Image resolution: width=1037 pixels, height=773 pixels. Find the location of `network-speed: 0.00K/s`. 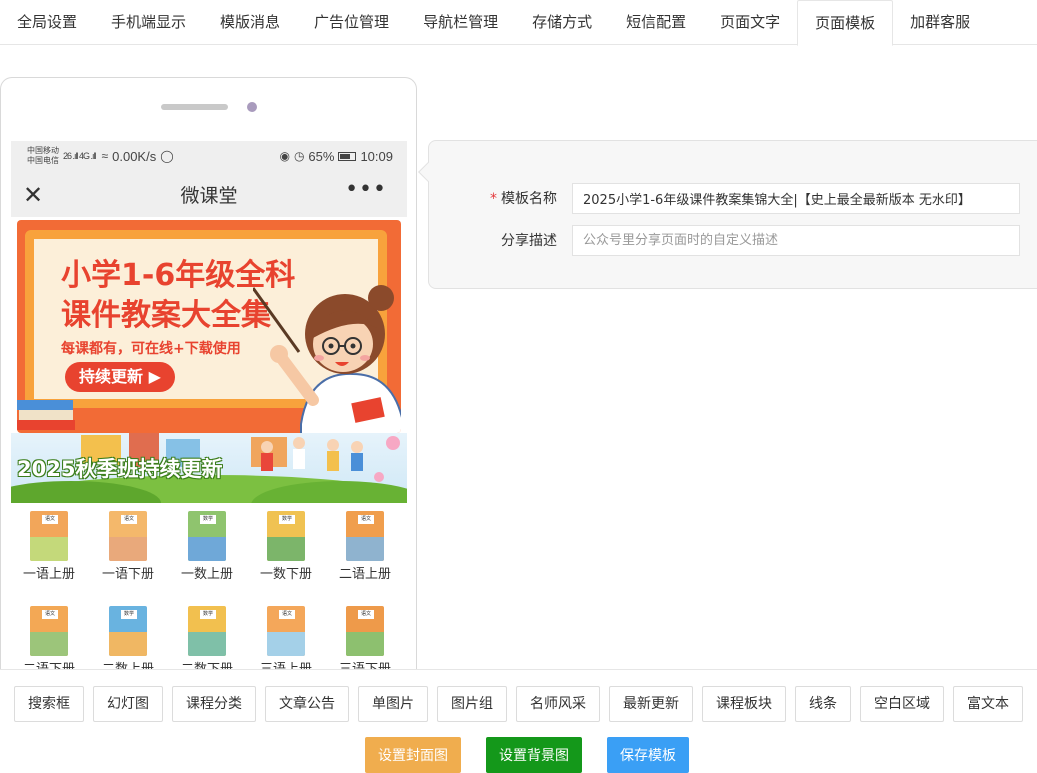

network-speed: 0.00K/s is located at coordinates (134, 156).